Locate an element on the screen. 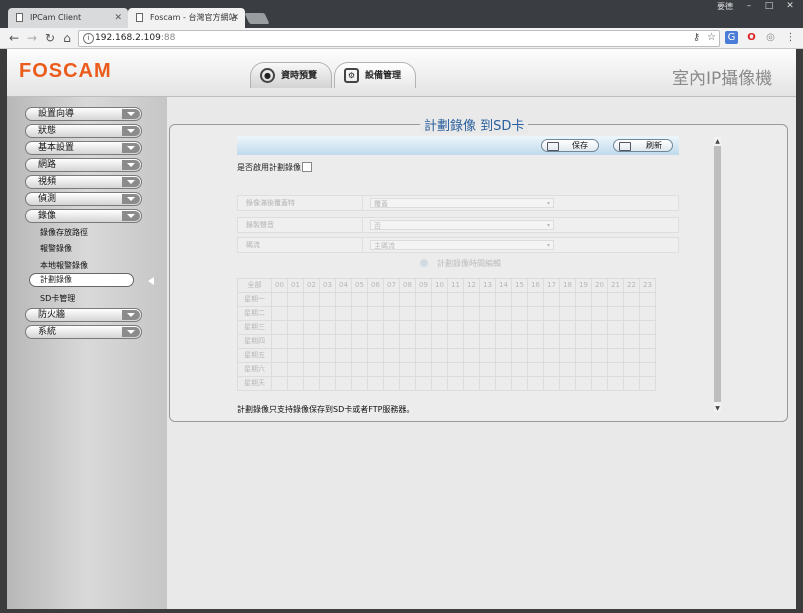  grid-hour-header: 21 is located at coordinates (615, 285).